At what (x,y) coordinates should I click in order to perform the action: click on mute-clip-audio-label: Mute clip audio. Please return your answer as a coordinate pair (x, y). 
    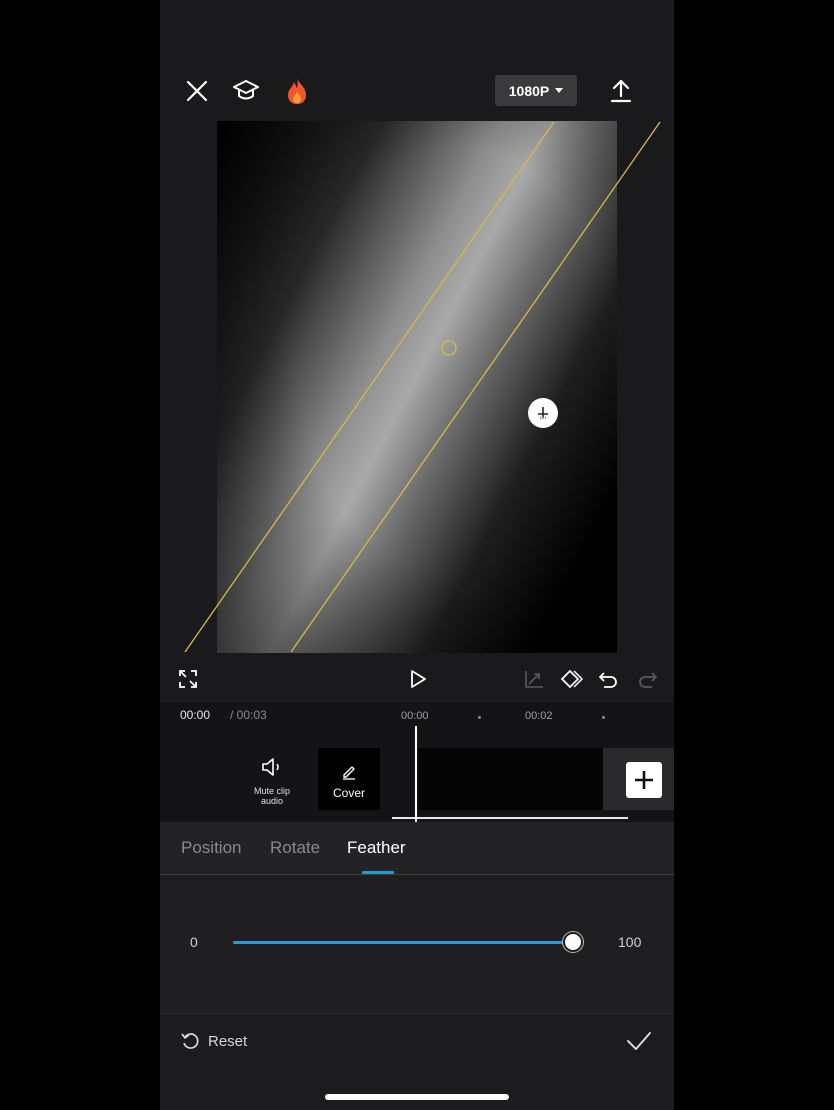
    Looking at the image, I should click on (272, 796).